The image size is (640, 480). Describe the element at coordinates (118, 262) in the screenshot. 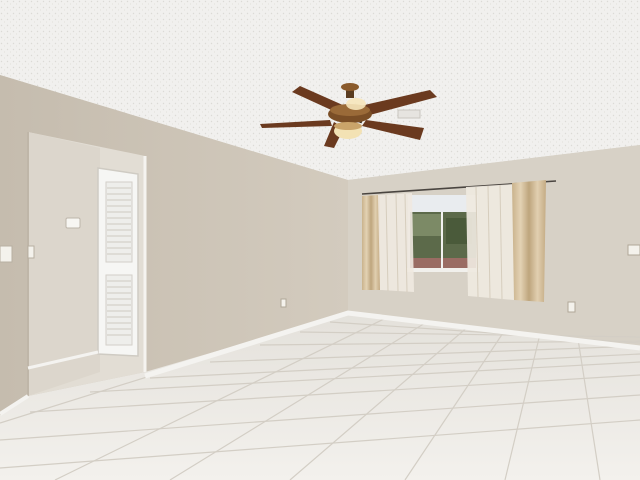

I see `louvered-door` at that location.